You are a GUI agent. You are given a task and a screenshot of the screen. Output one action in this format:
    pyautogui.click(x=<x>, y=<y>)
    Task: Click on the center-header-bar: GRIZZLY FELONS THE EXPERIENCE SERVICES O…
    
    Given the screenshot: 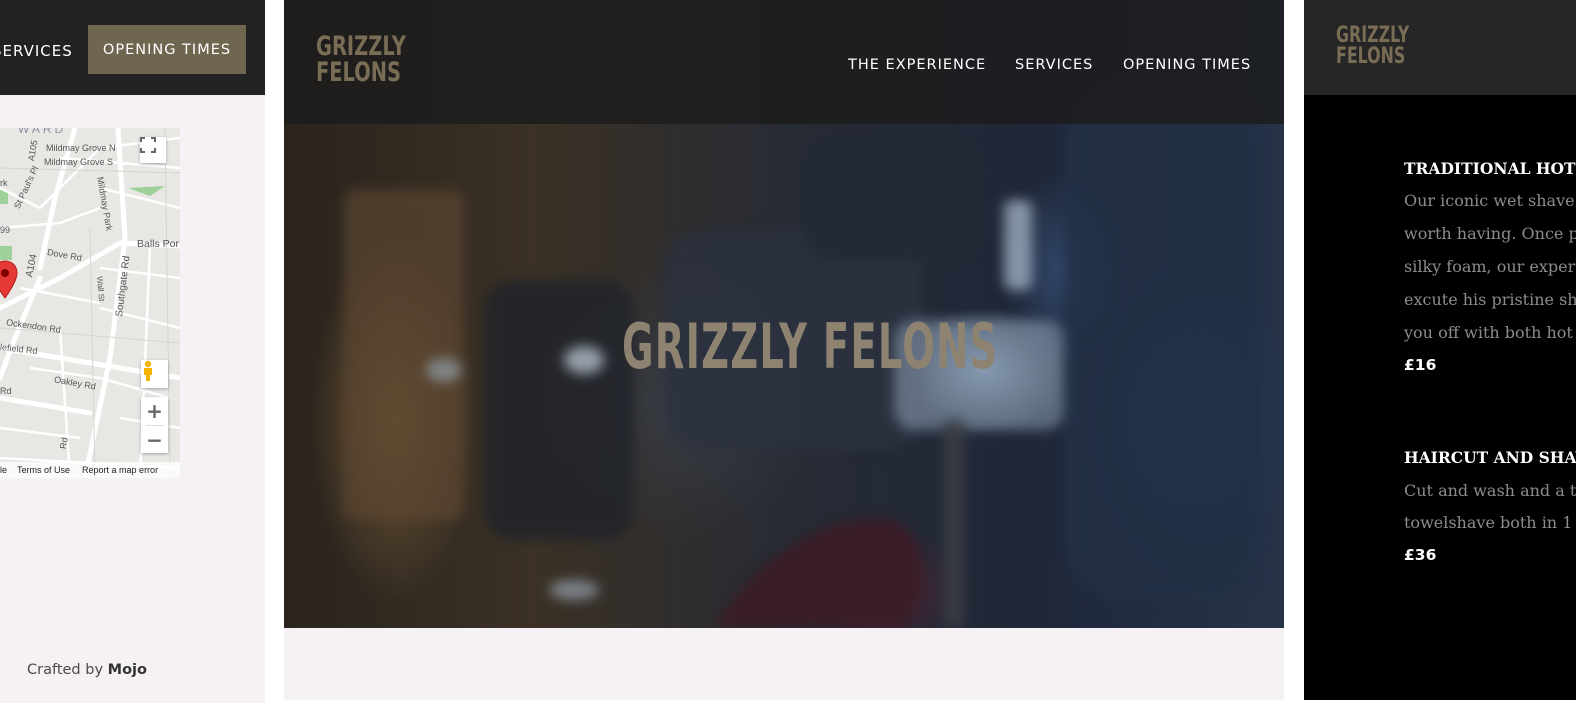 What is the action you would take?
    pyautogui.click(x=784, y=62)
    